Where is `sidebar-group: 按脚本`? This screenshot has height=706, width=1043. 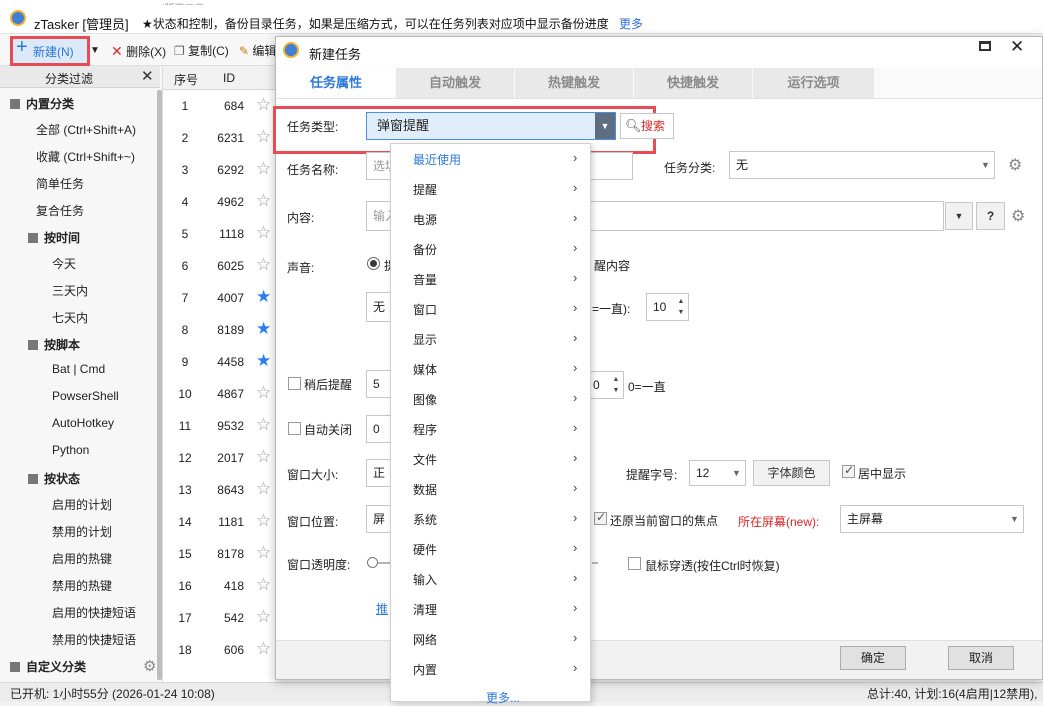 sidebar-group: 按脚本 is located at coordinates (54, 344).